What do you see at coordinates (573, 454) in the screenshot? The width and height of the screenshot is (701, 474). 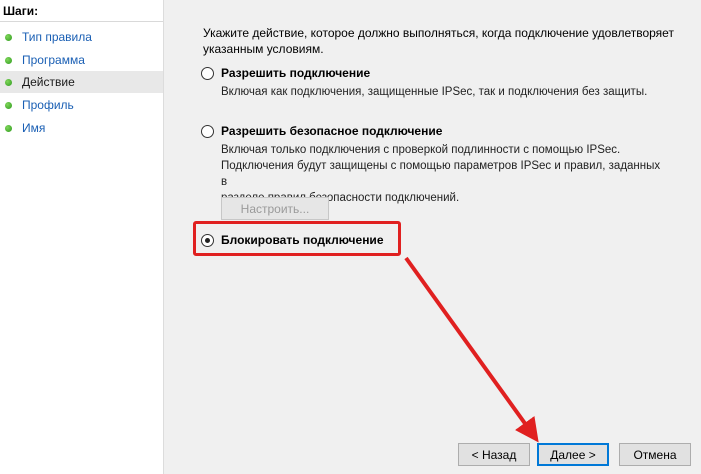 I see `next-button: Далее >` at bounding box center [573, 454].